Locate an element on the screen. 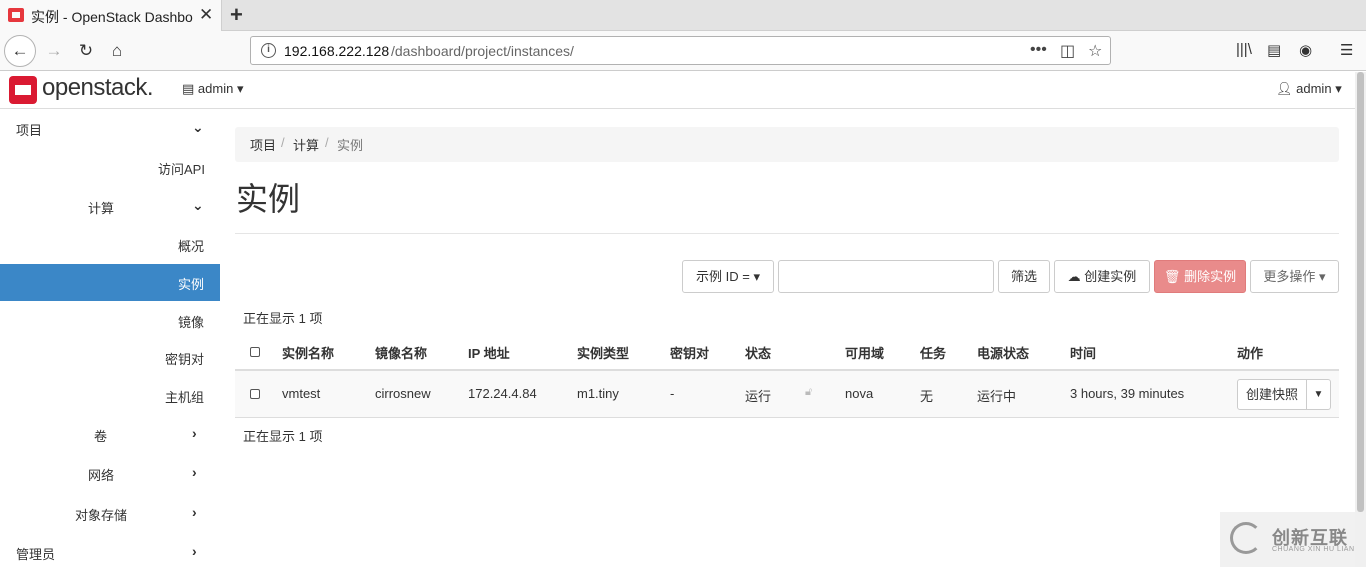 The image size is (1366, 567). filter-input is located at coordinates (886, 276).